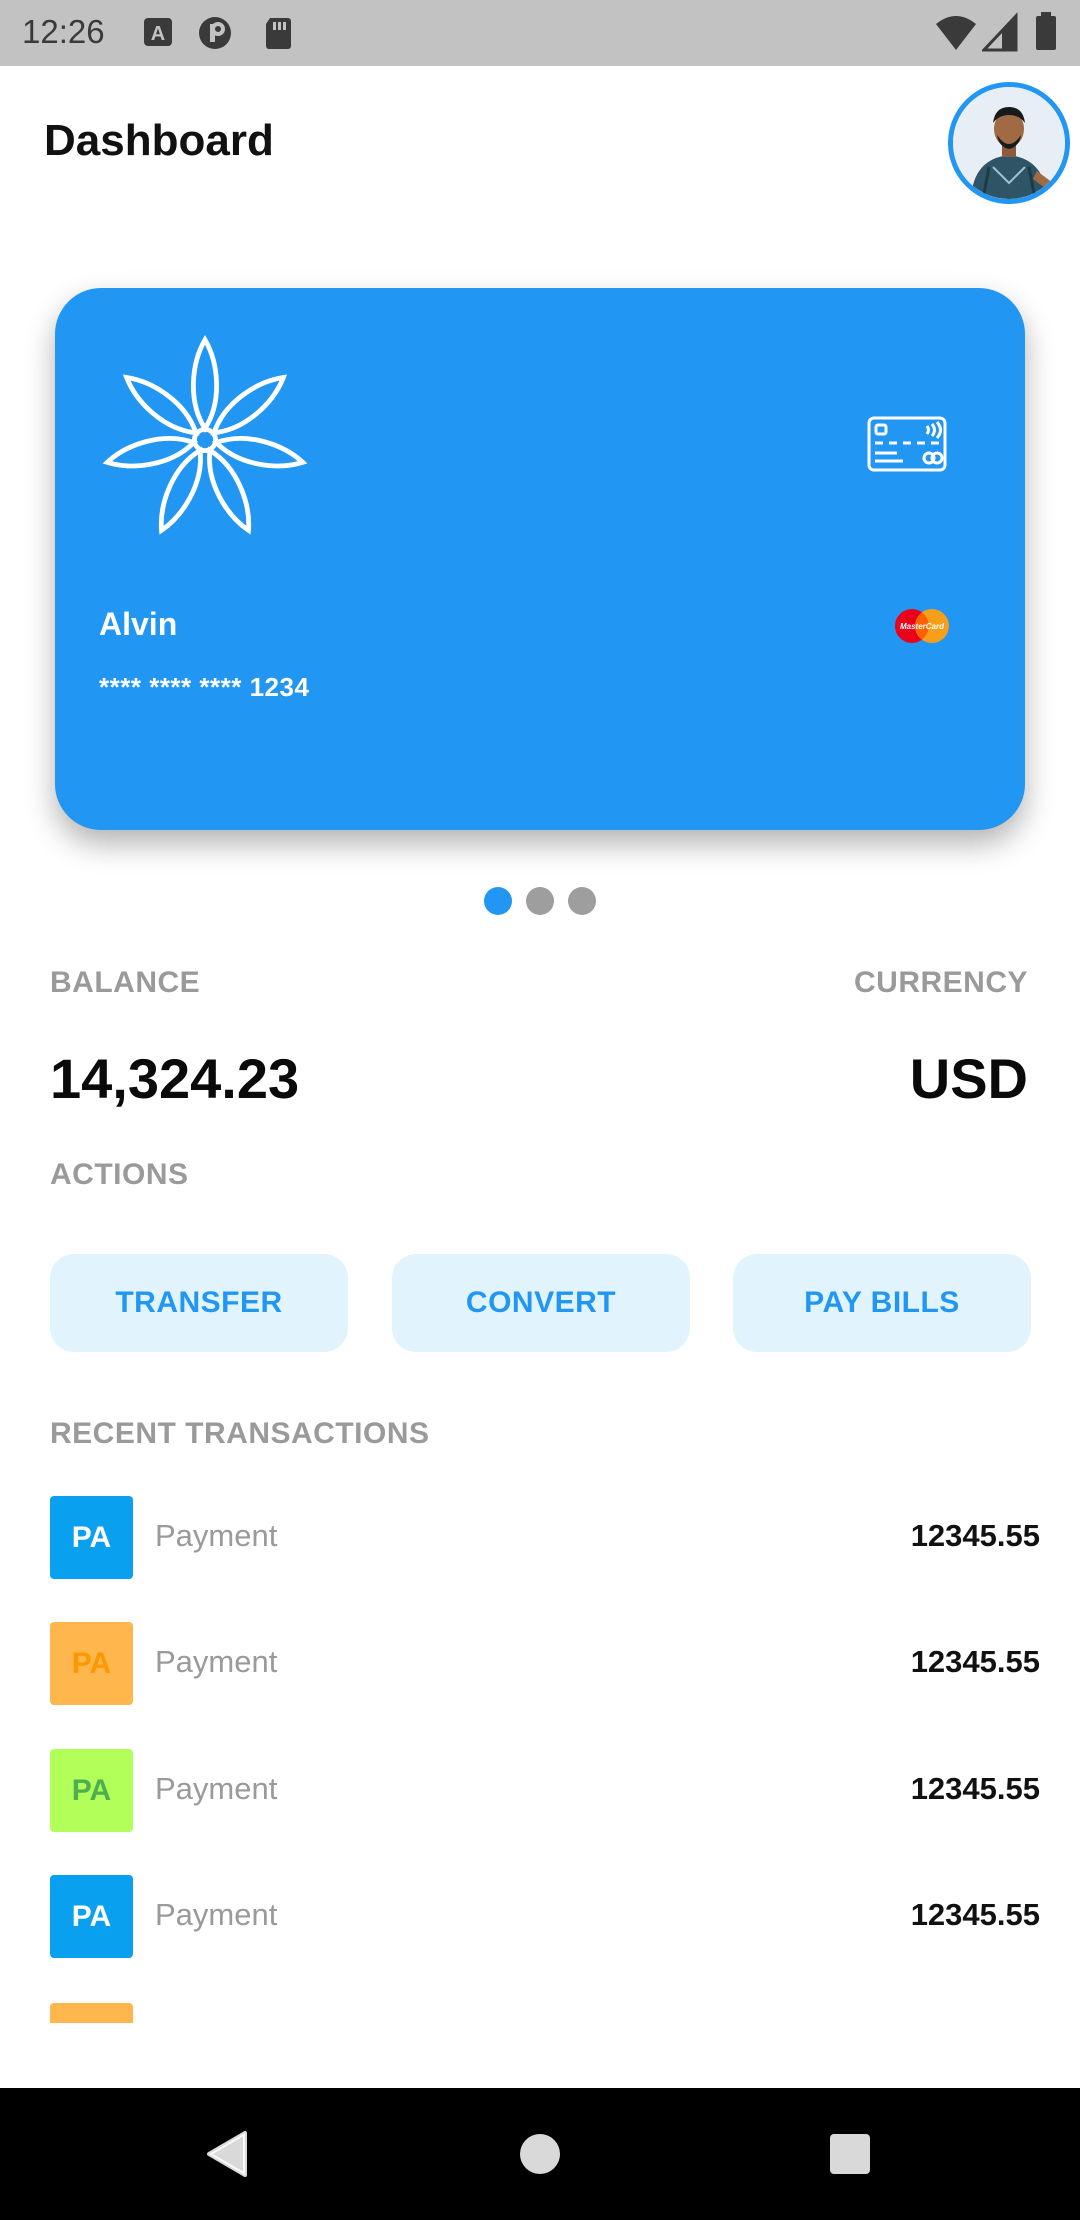 Image resolution: width=1080 pixels, height=2220 pixels. What do you see at coordinates (205, 434) in the screenshot?
I see `flower-logo-icon` at bounding box center [205, 434].